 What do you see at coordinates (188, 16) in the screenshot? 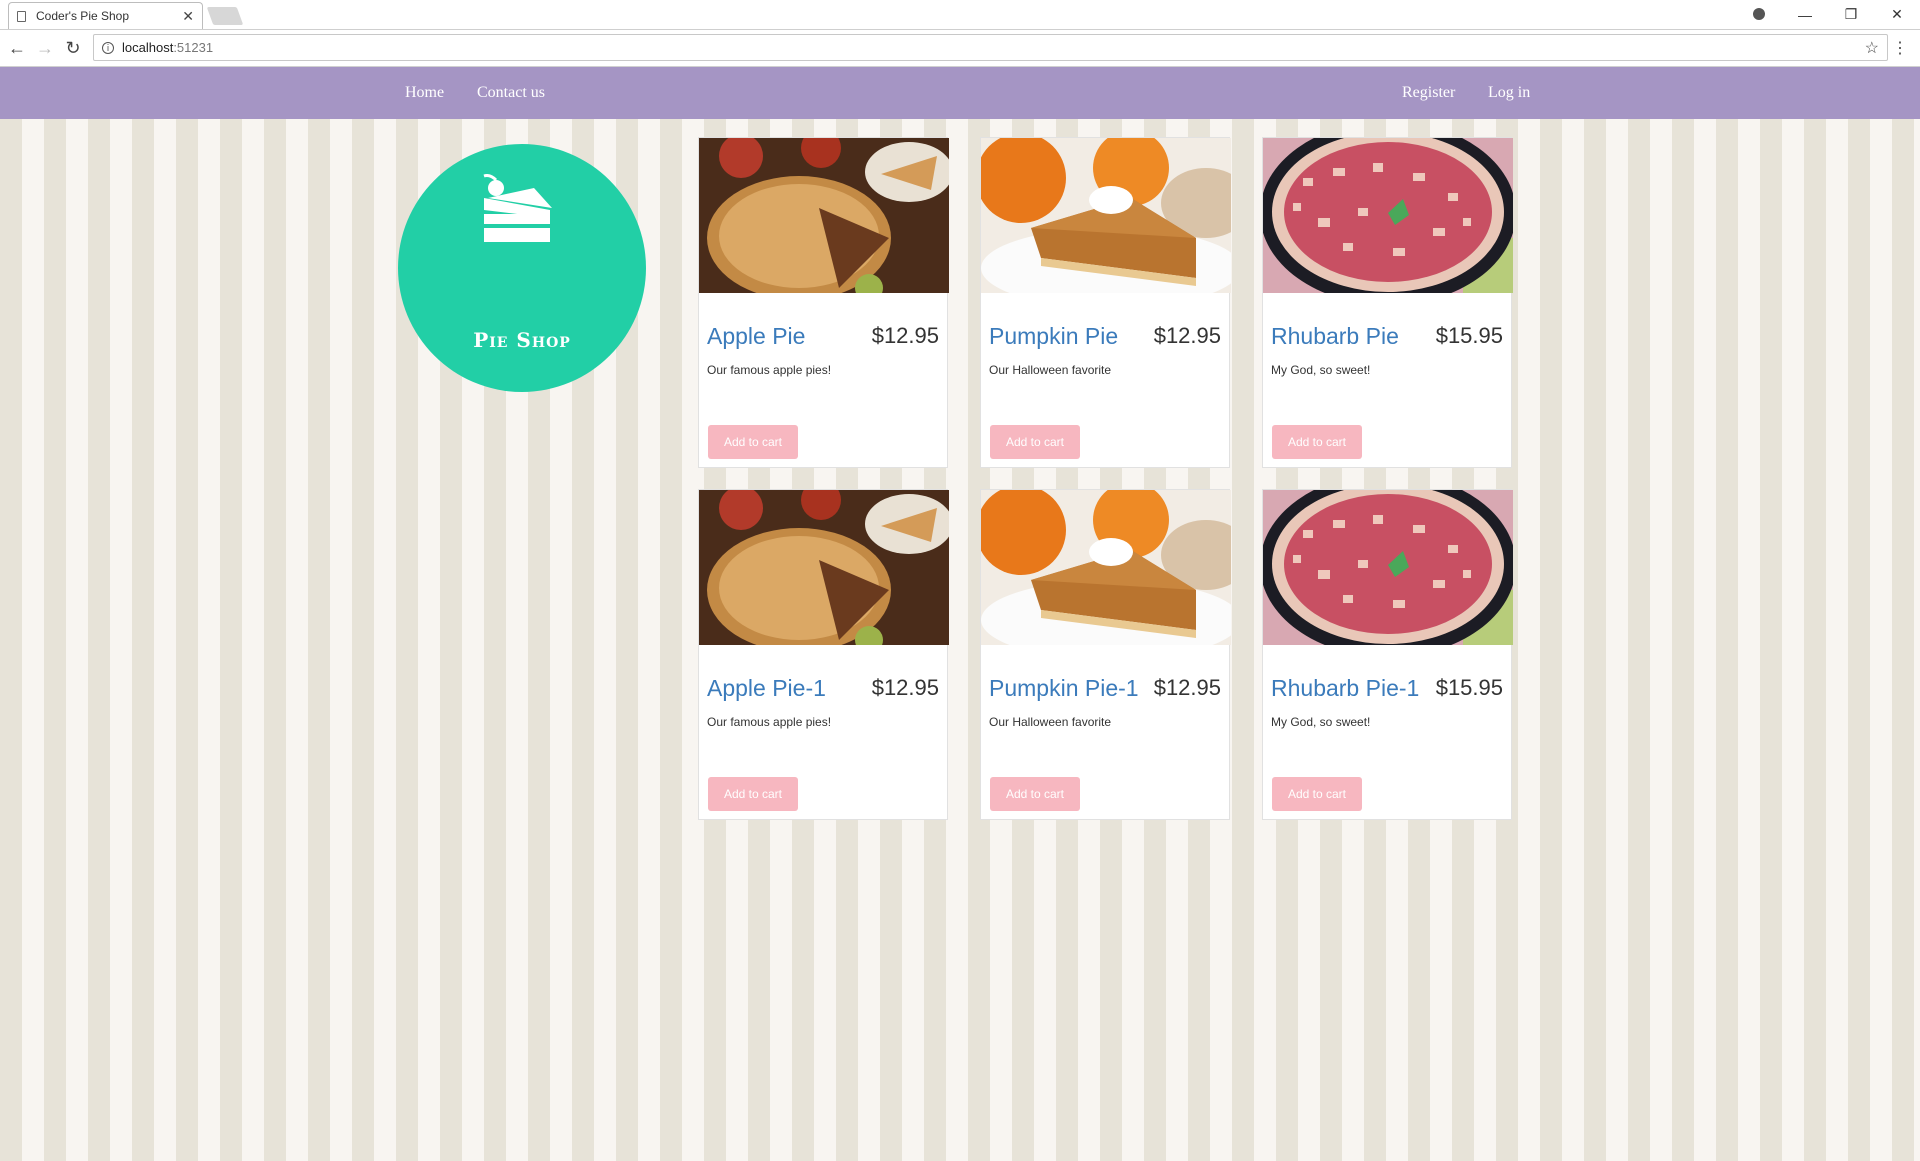
I see `close-tab-icon: ✕` at bounding box center [188, 16].